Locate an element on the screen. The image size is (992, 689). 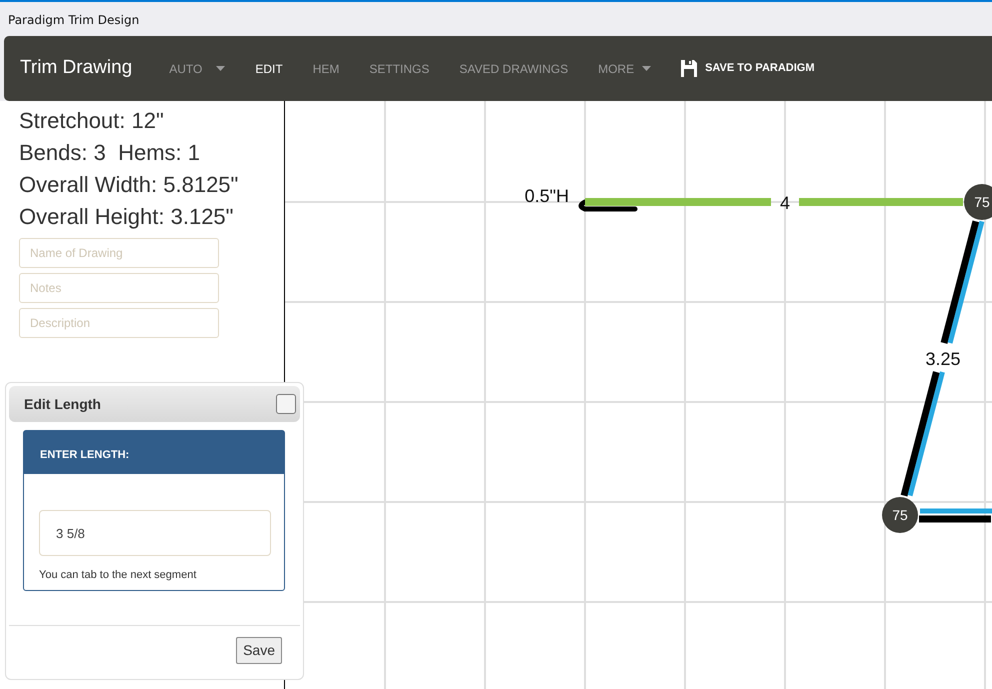
nav-tab: HEM is located at coordinates (326, 69).